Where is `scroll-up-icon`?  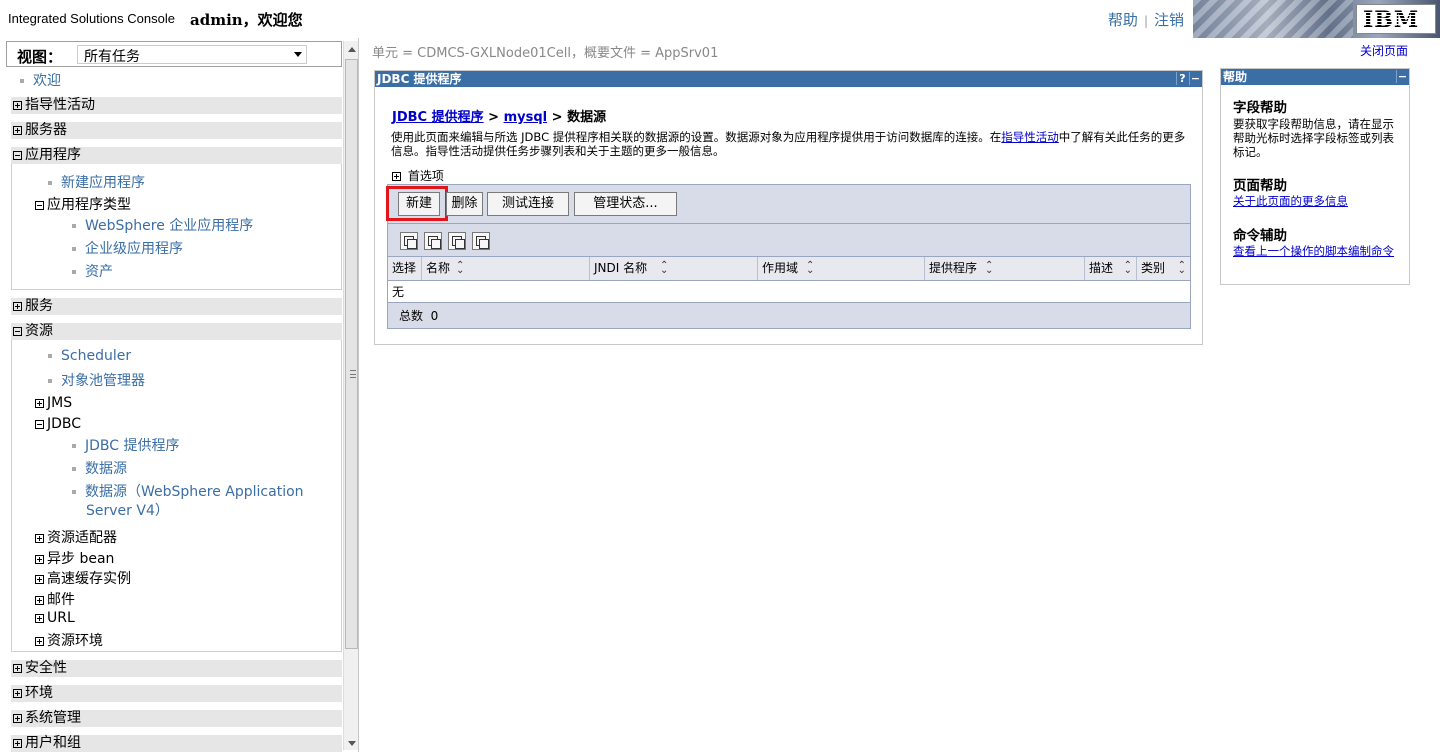
scroll-up-icon is located at coordinates (352, 49).